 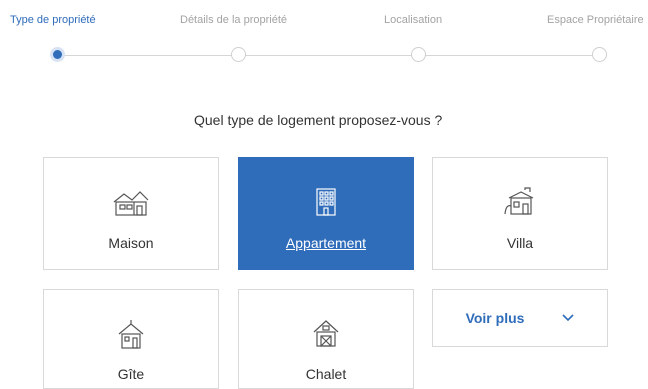 I want to click on card-gite: Gîte, so click(x=131, y=339).